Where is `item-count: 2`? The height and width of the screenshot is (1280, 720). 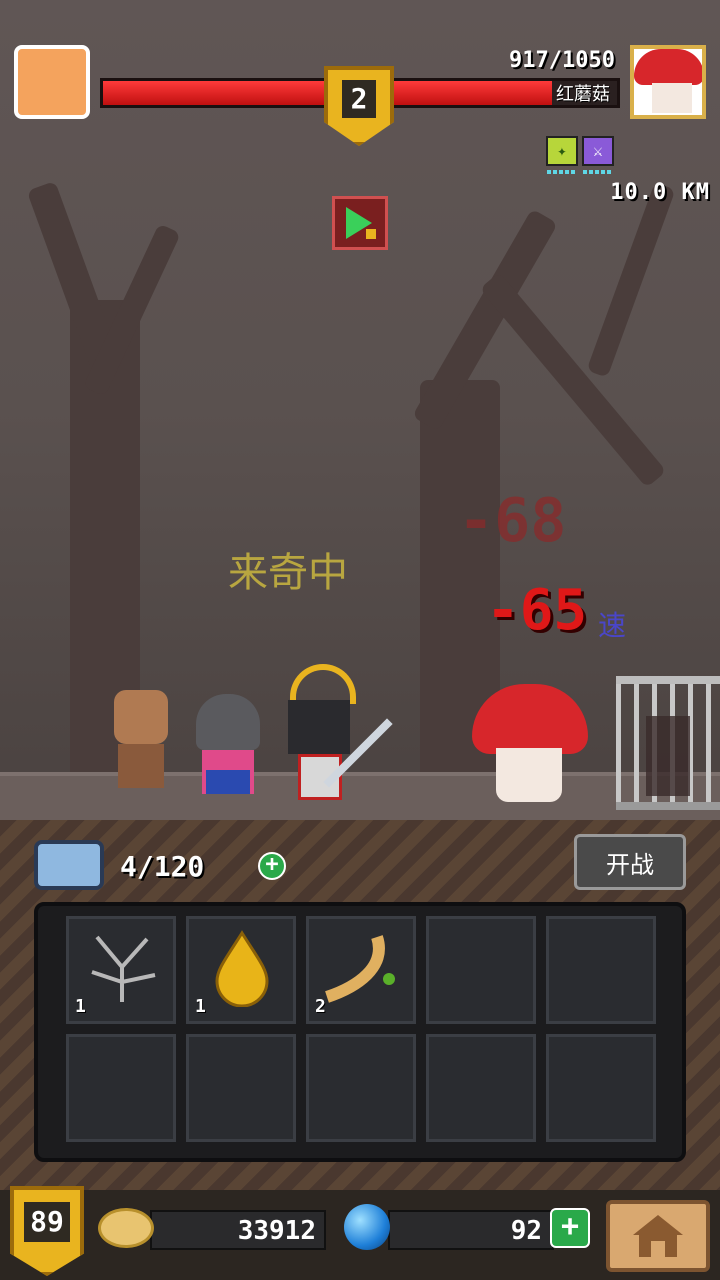
item-count: 2 is located at coordinates (320, 1006).